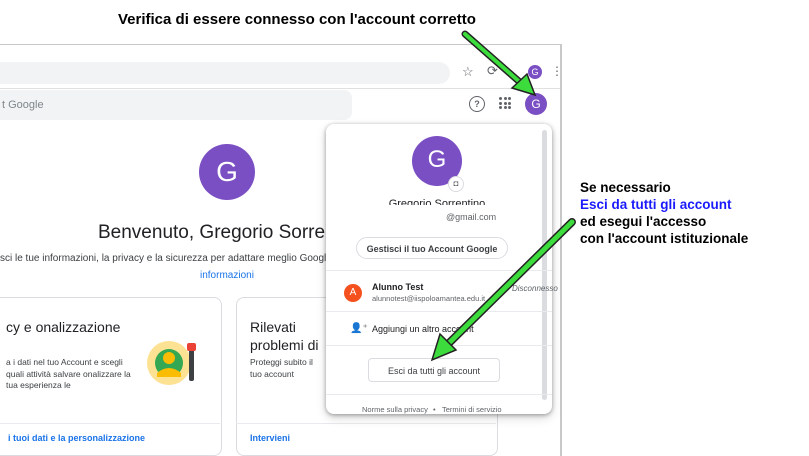 The image size is (809, 456). Describe the element at coordinates (499, 63) in the screenshot. I see `arrow-top-icon` at that location.